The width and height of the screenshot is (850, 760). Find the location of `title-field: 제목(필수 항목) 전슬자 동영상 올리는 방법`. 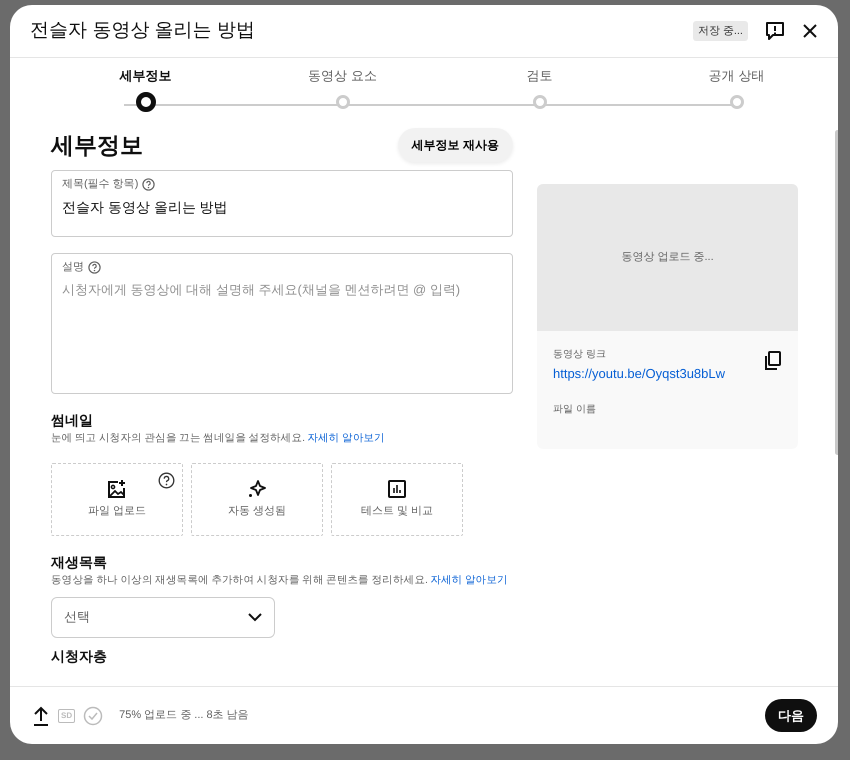

title-field: 제목(필수 항목) 전슬자 동영상 올리는 방법 is located at coordinates (282, 203).